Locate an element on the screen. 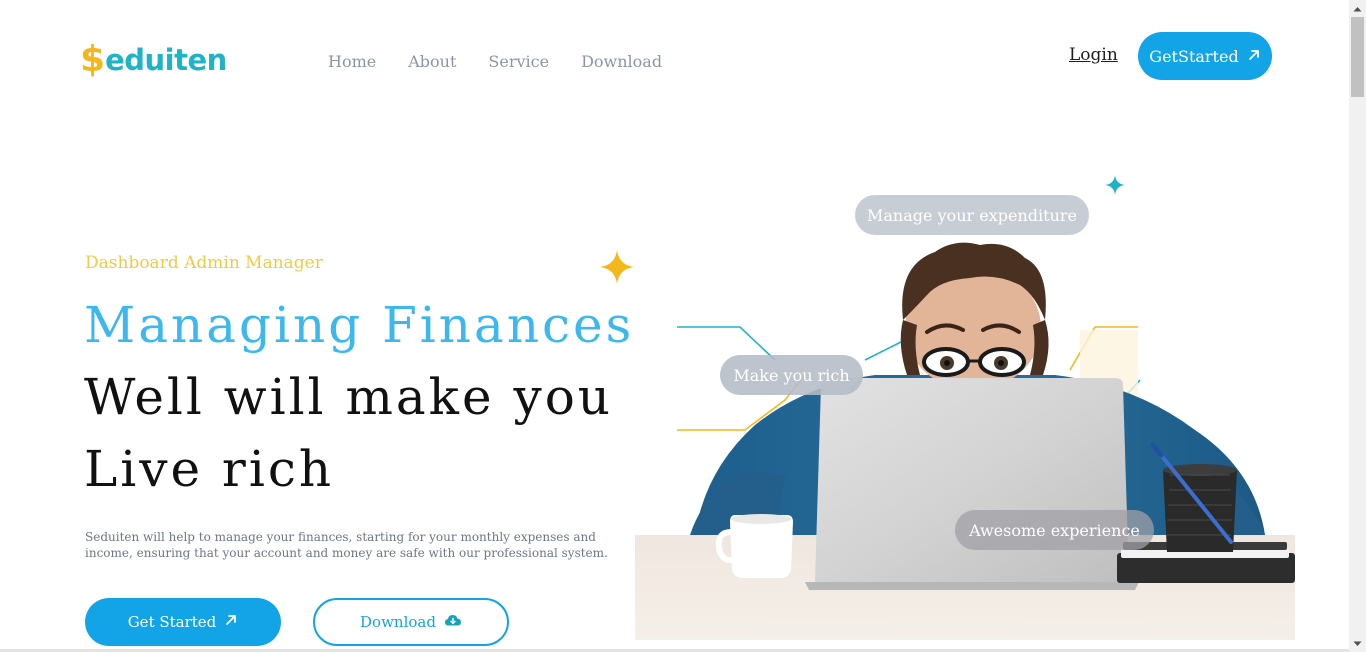  vertical-scrollbar is located at coordinates (1357, 326).